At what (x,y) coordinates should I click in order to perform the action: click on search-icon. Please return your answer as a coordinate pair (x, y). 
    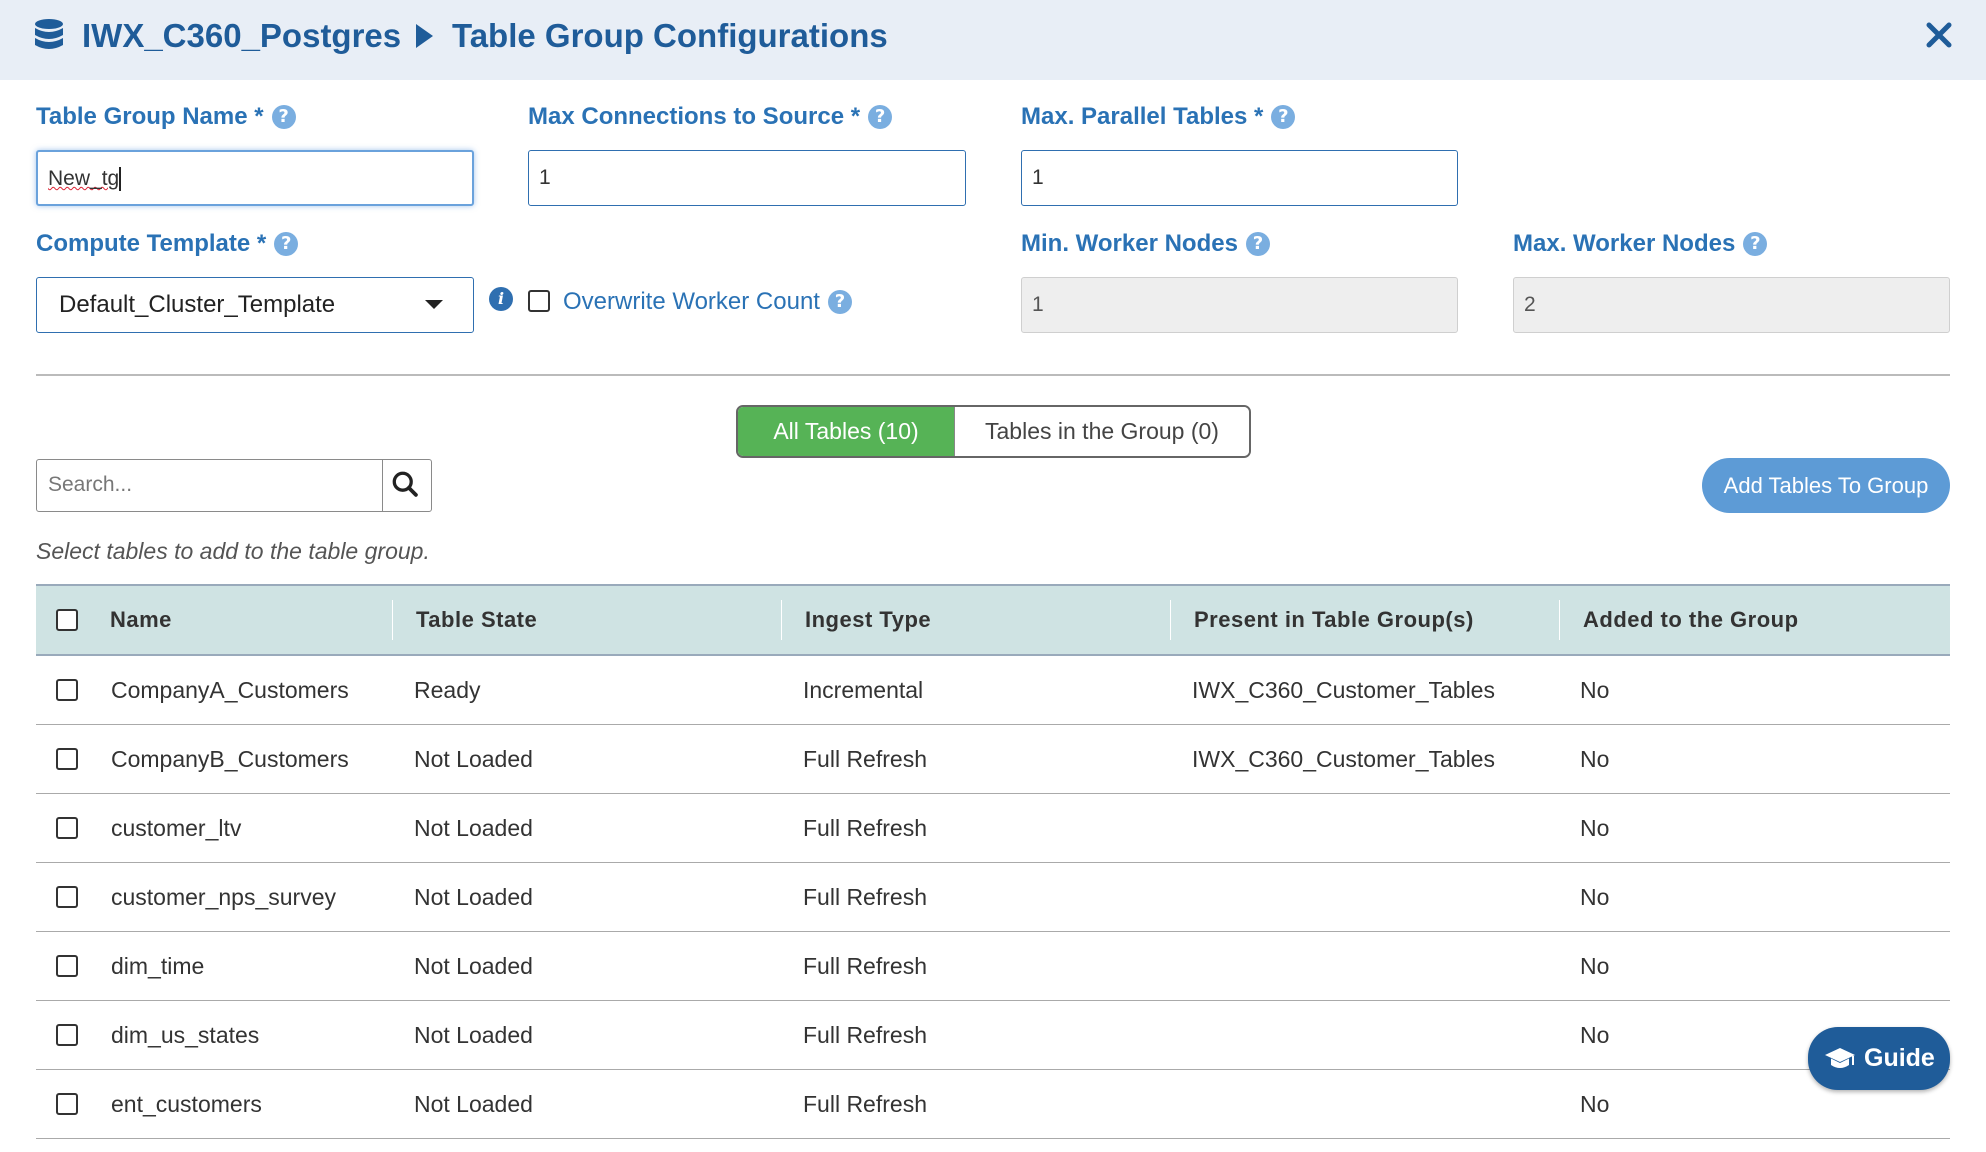
    Looking at the image, I should click on (405, 484).